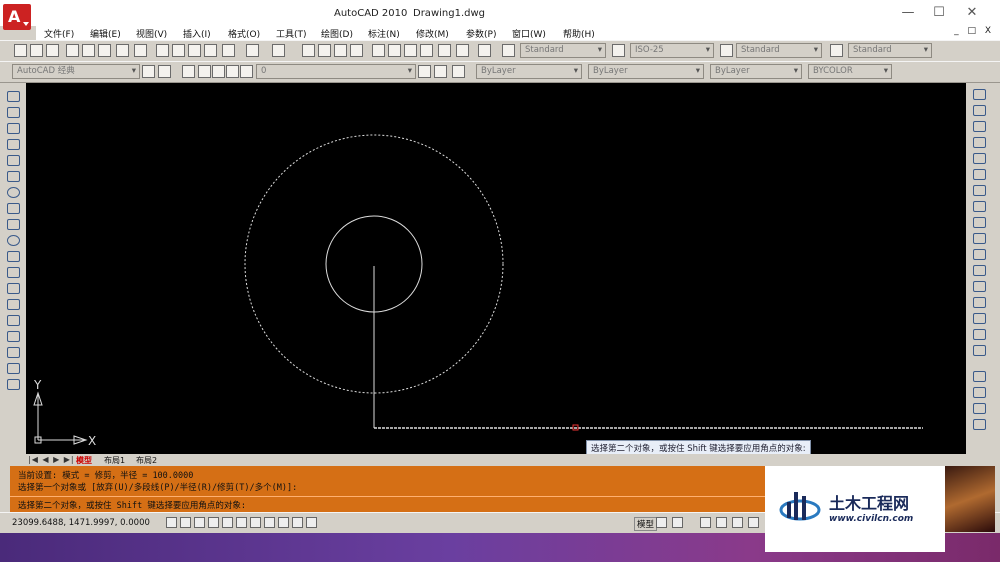  Describe the element at coordinates (232, 71) in the screenshot. I see `layer-lock-icon` at that location.